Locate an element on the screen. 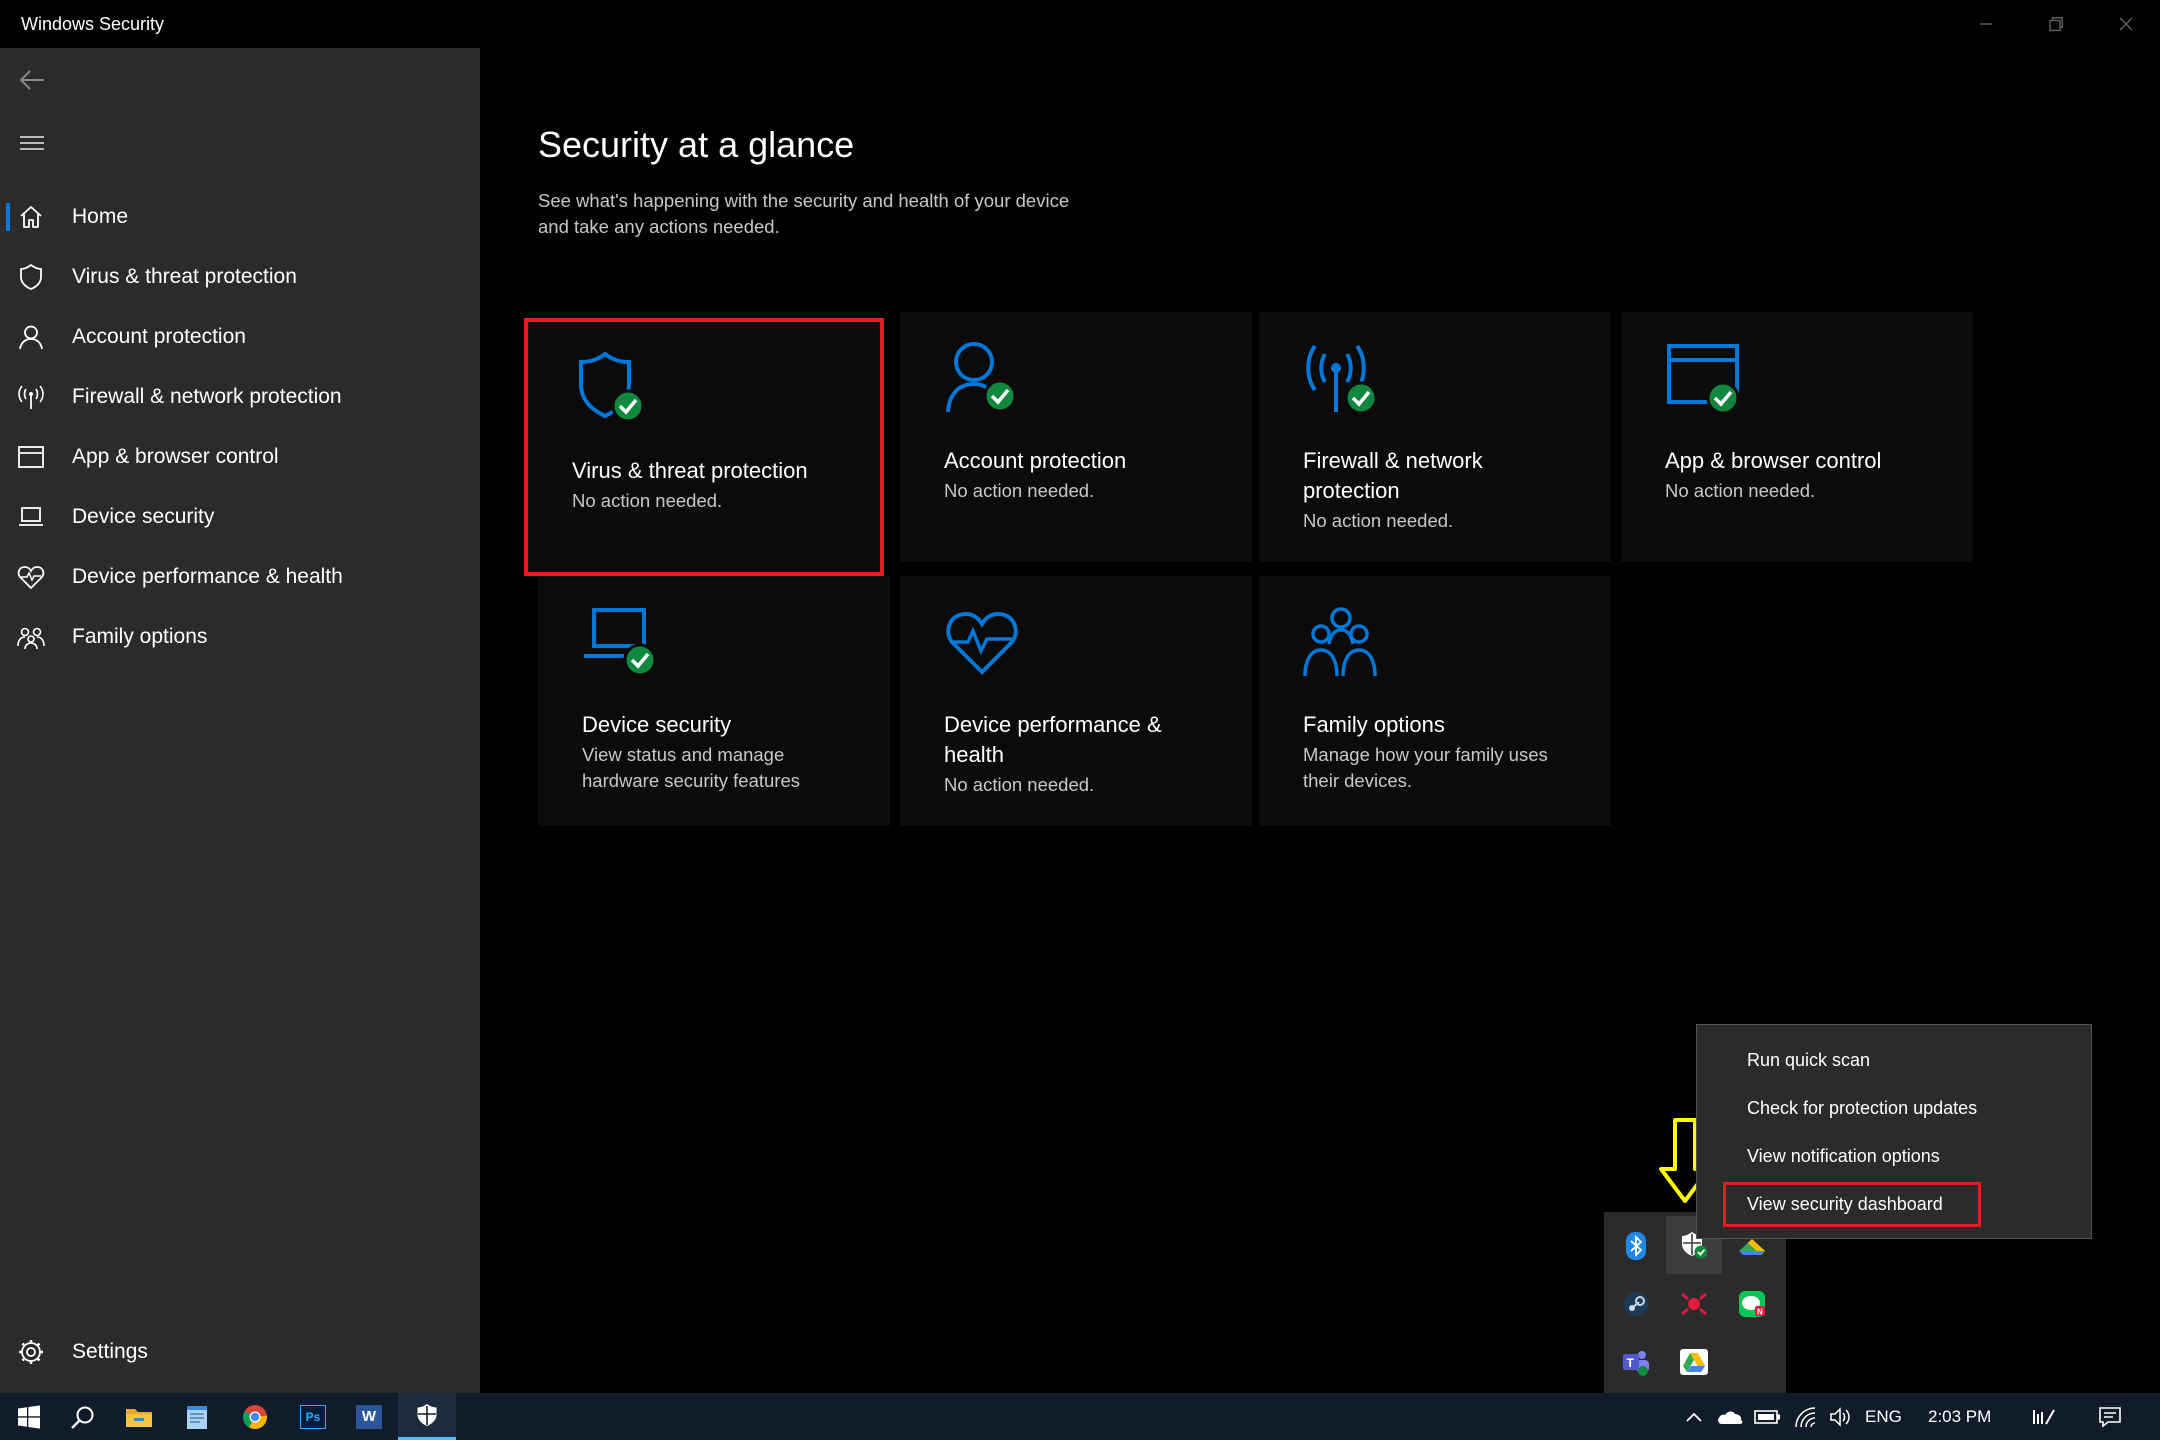 The height and width of the screenshot is (1440, 2160). card-title: Firewall & network protection is located at coordinates (1453, 476).